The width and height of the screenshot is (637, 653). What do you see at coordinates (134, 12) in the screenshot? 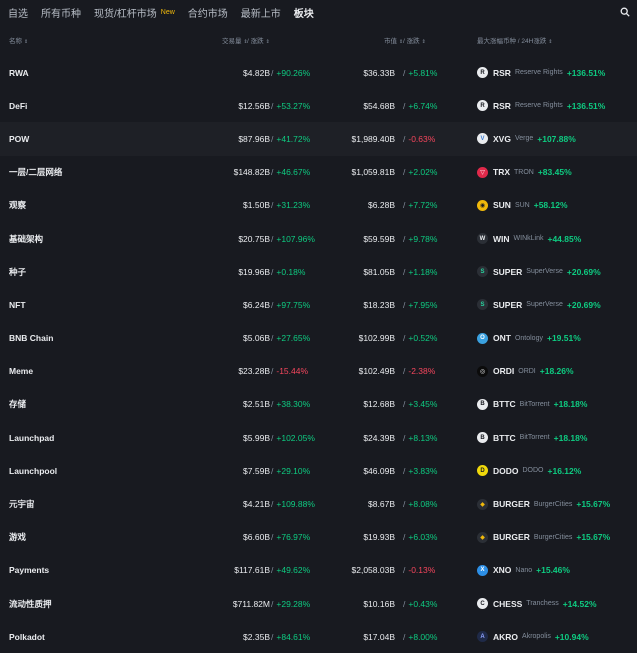
I see `tab-spot-margin: 现货/杠杆市场 New` at bounding box center [134, 12].